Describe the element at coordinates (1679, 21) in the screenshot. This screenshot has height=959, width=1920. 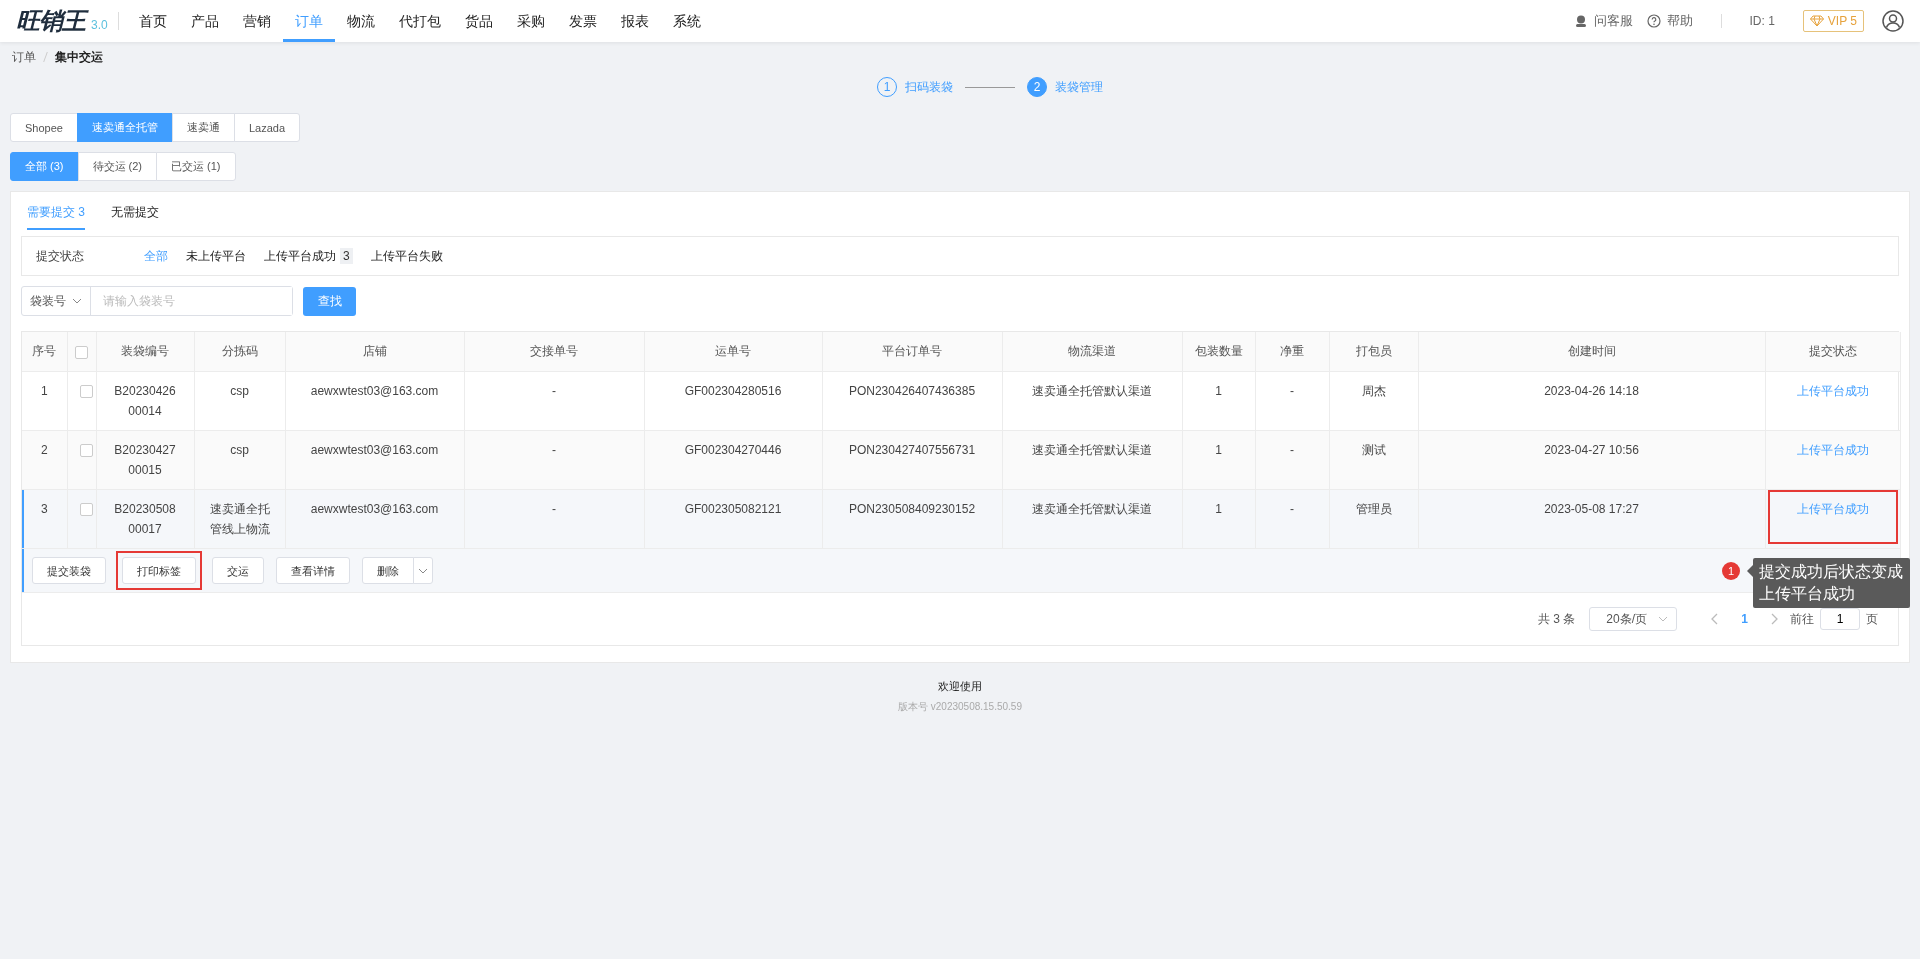
I see `help-link: 帮助` at that location.